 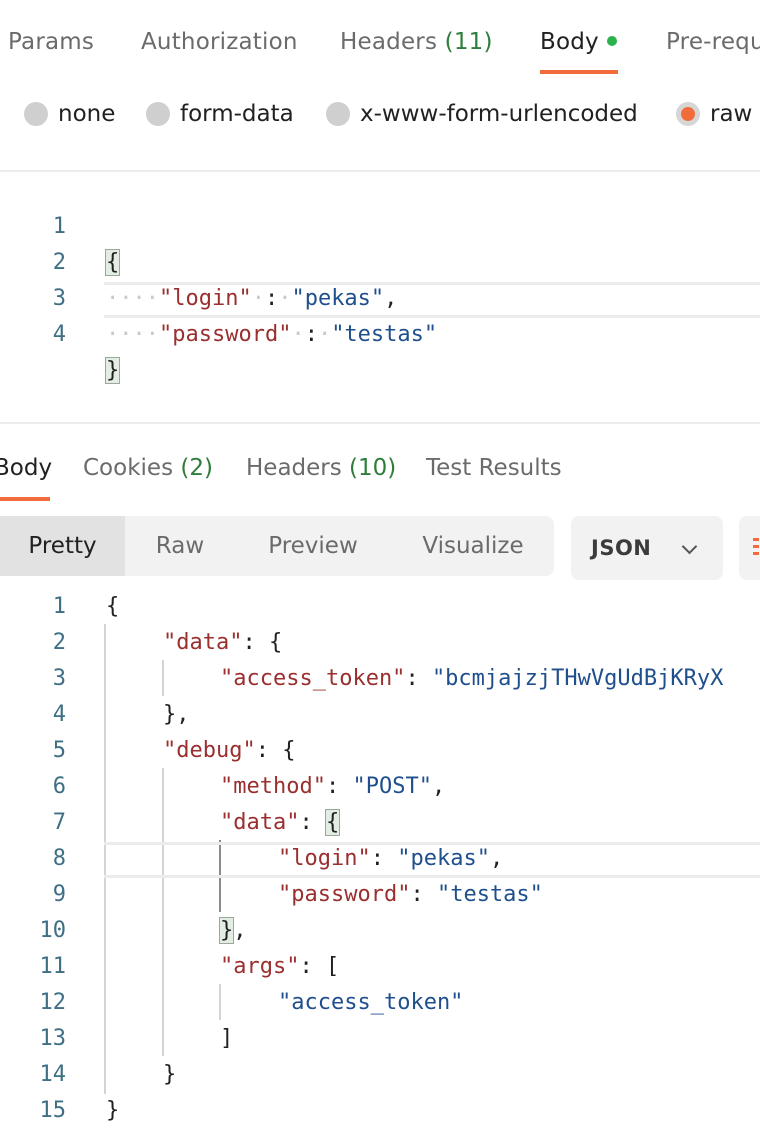 I want to click on code-line: 9 "password": "testas", so click(x=380, y=895).